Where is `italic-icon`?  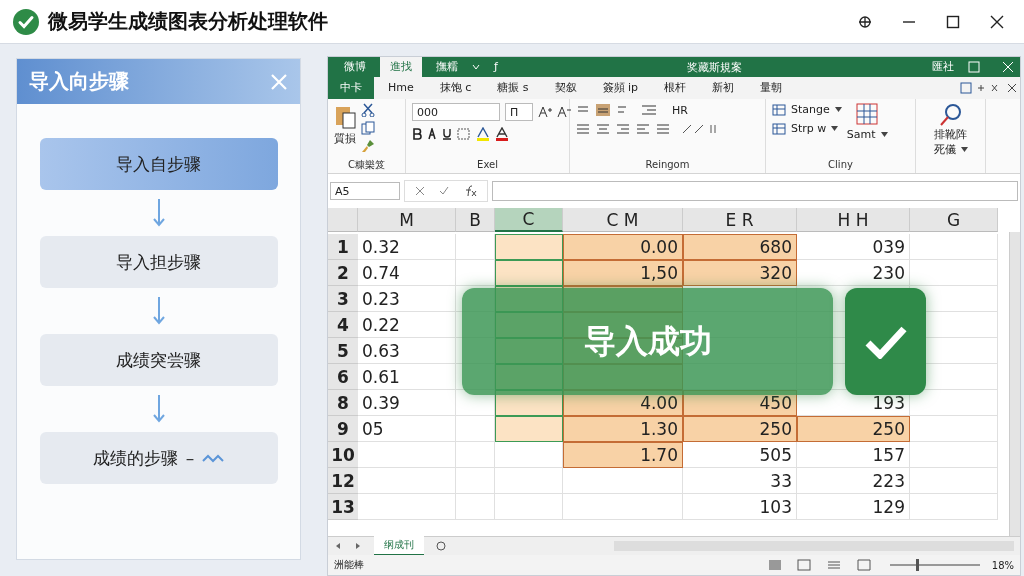 italic-icon is located at coordinates (432, 134).